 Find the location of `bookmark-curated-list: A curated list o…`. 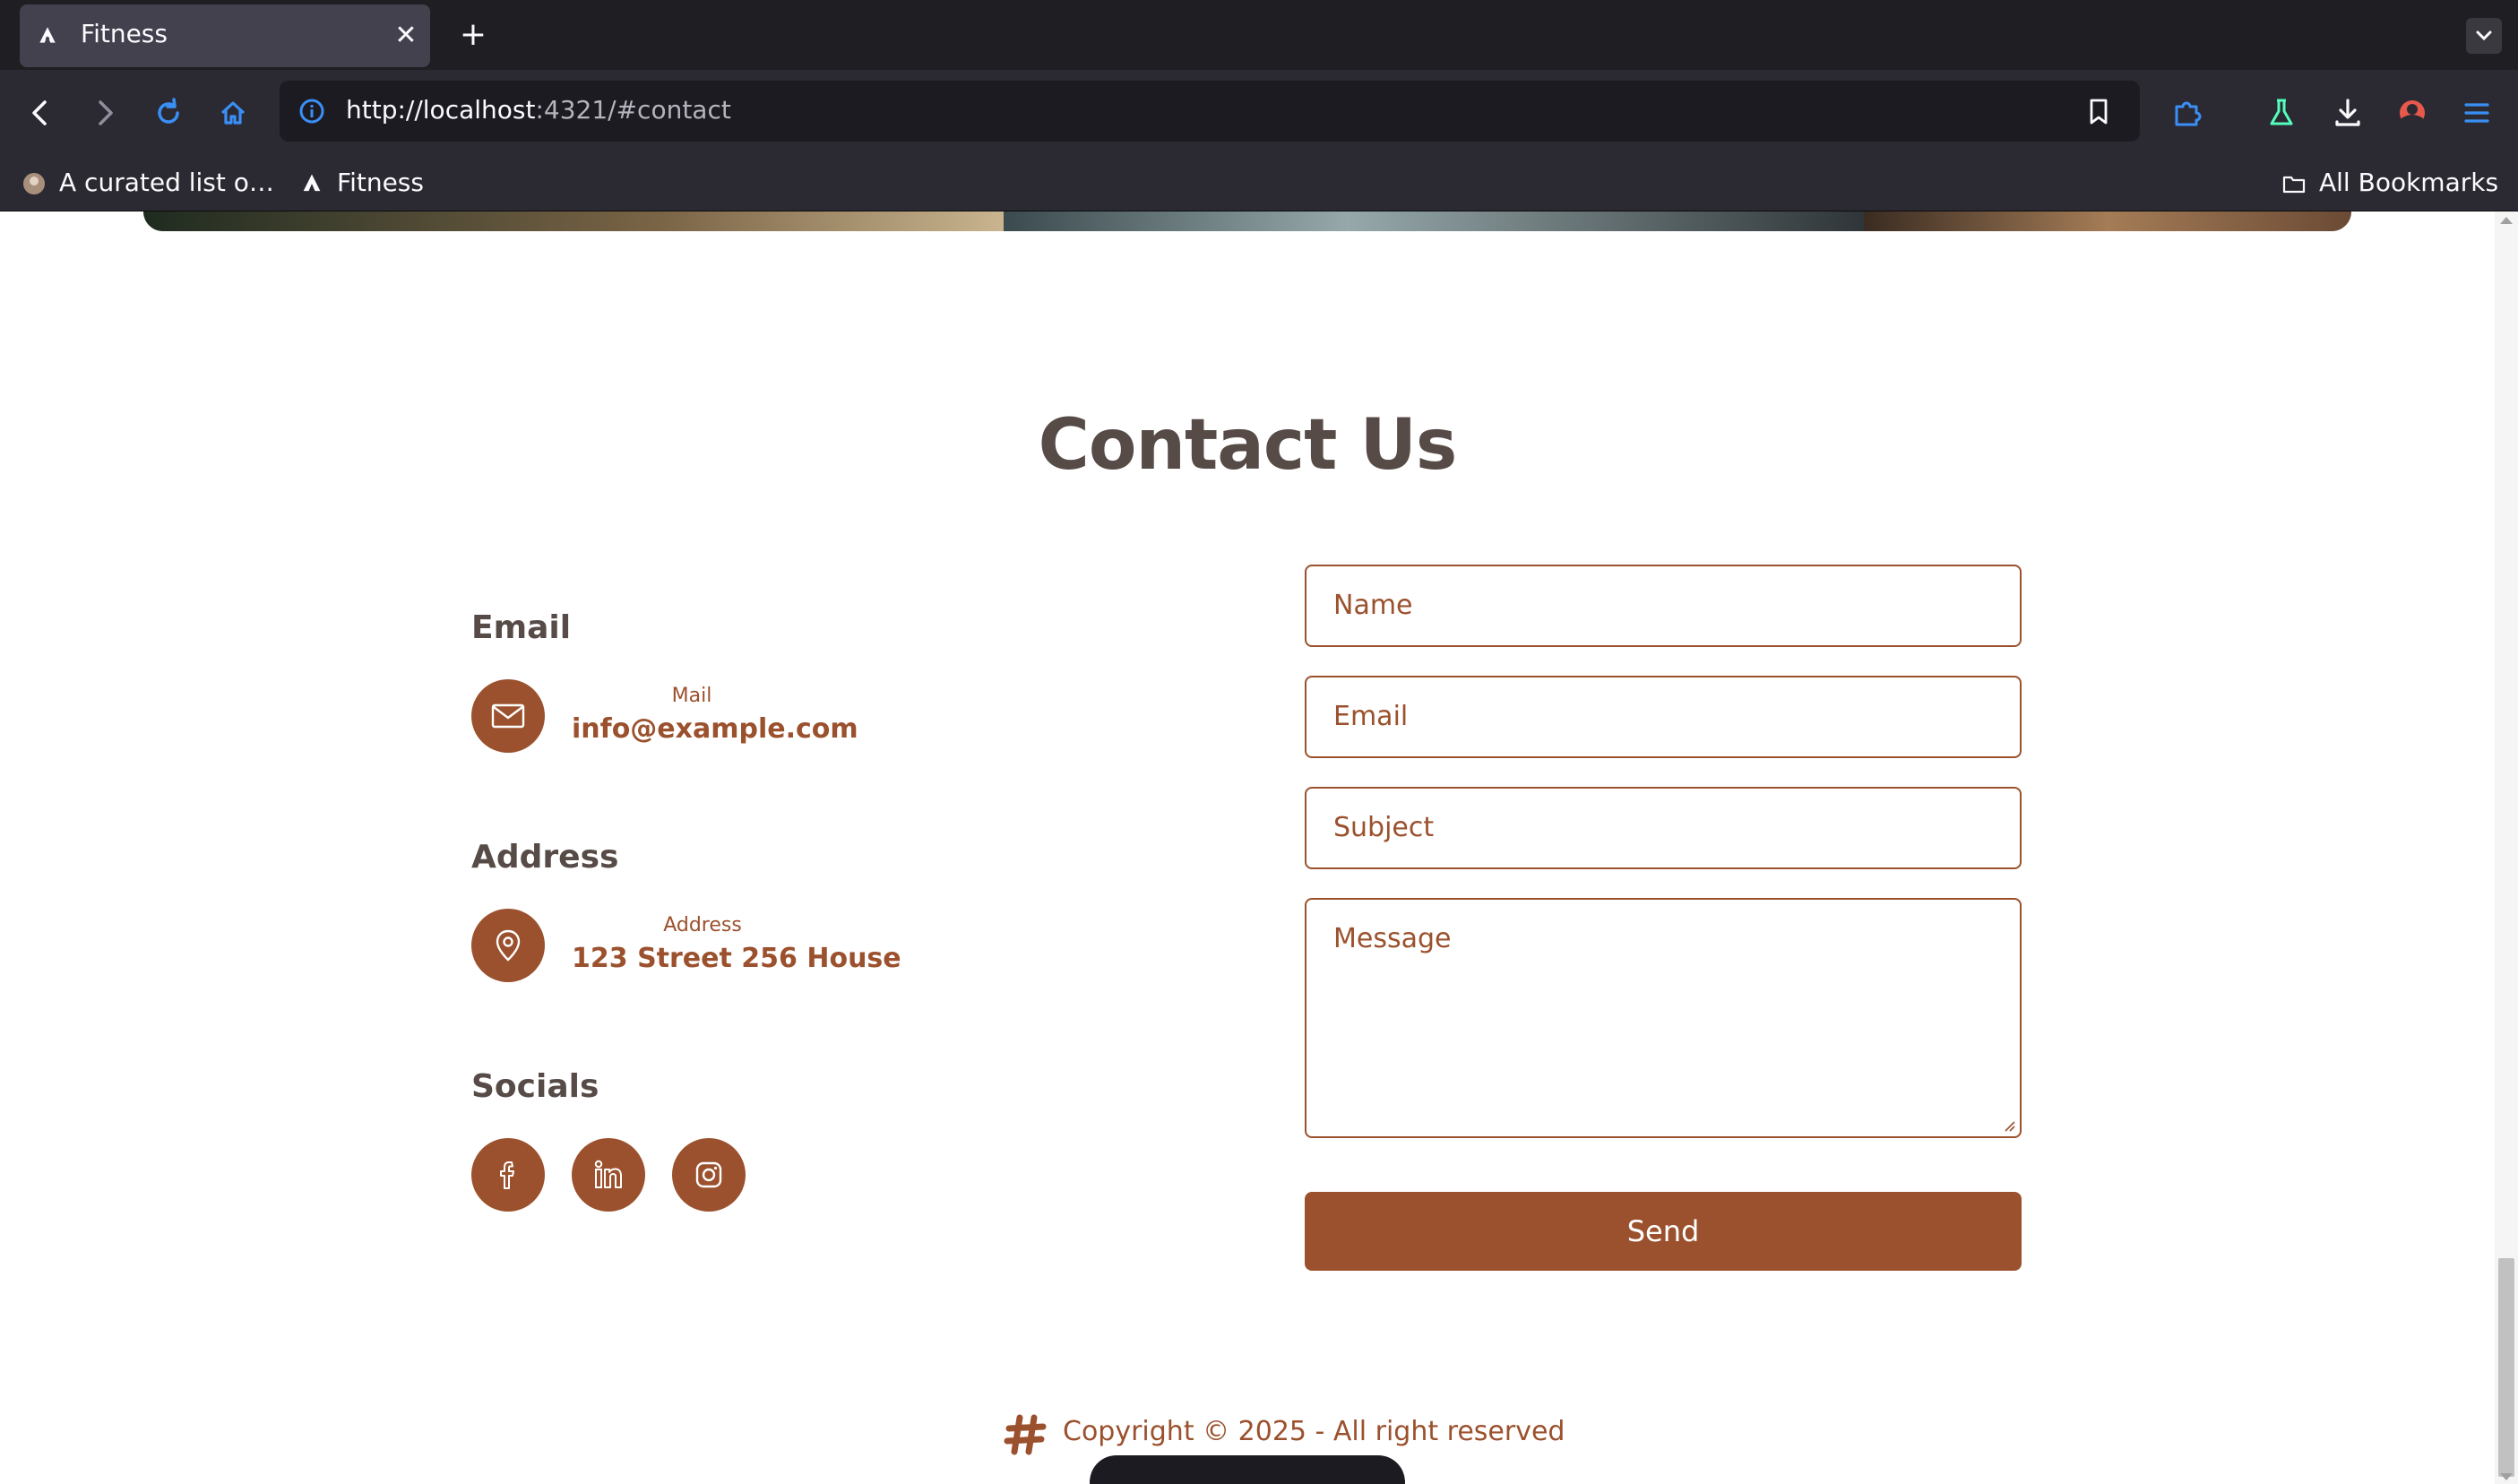

bookmark-curated-list: A curated list o… is located at coordinates (148, 183).